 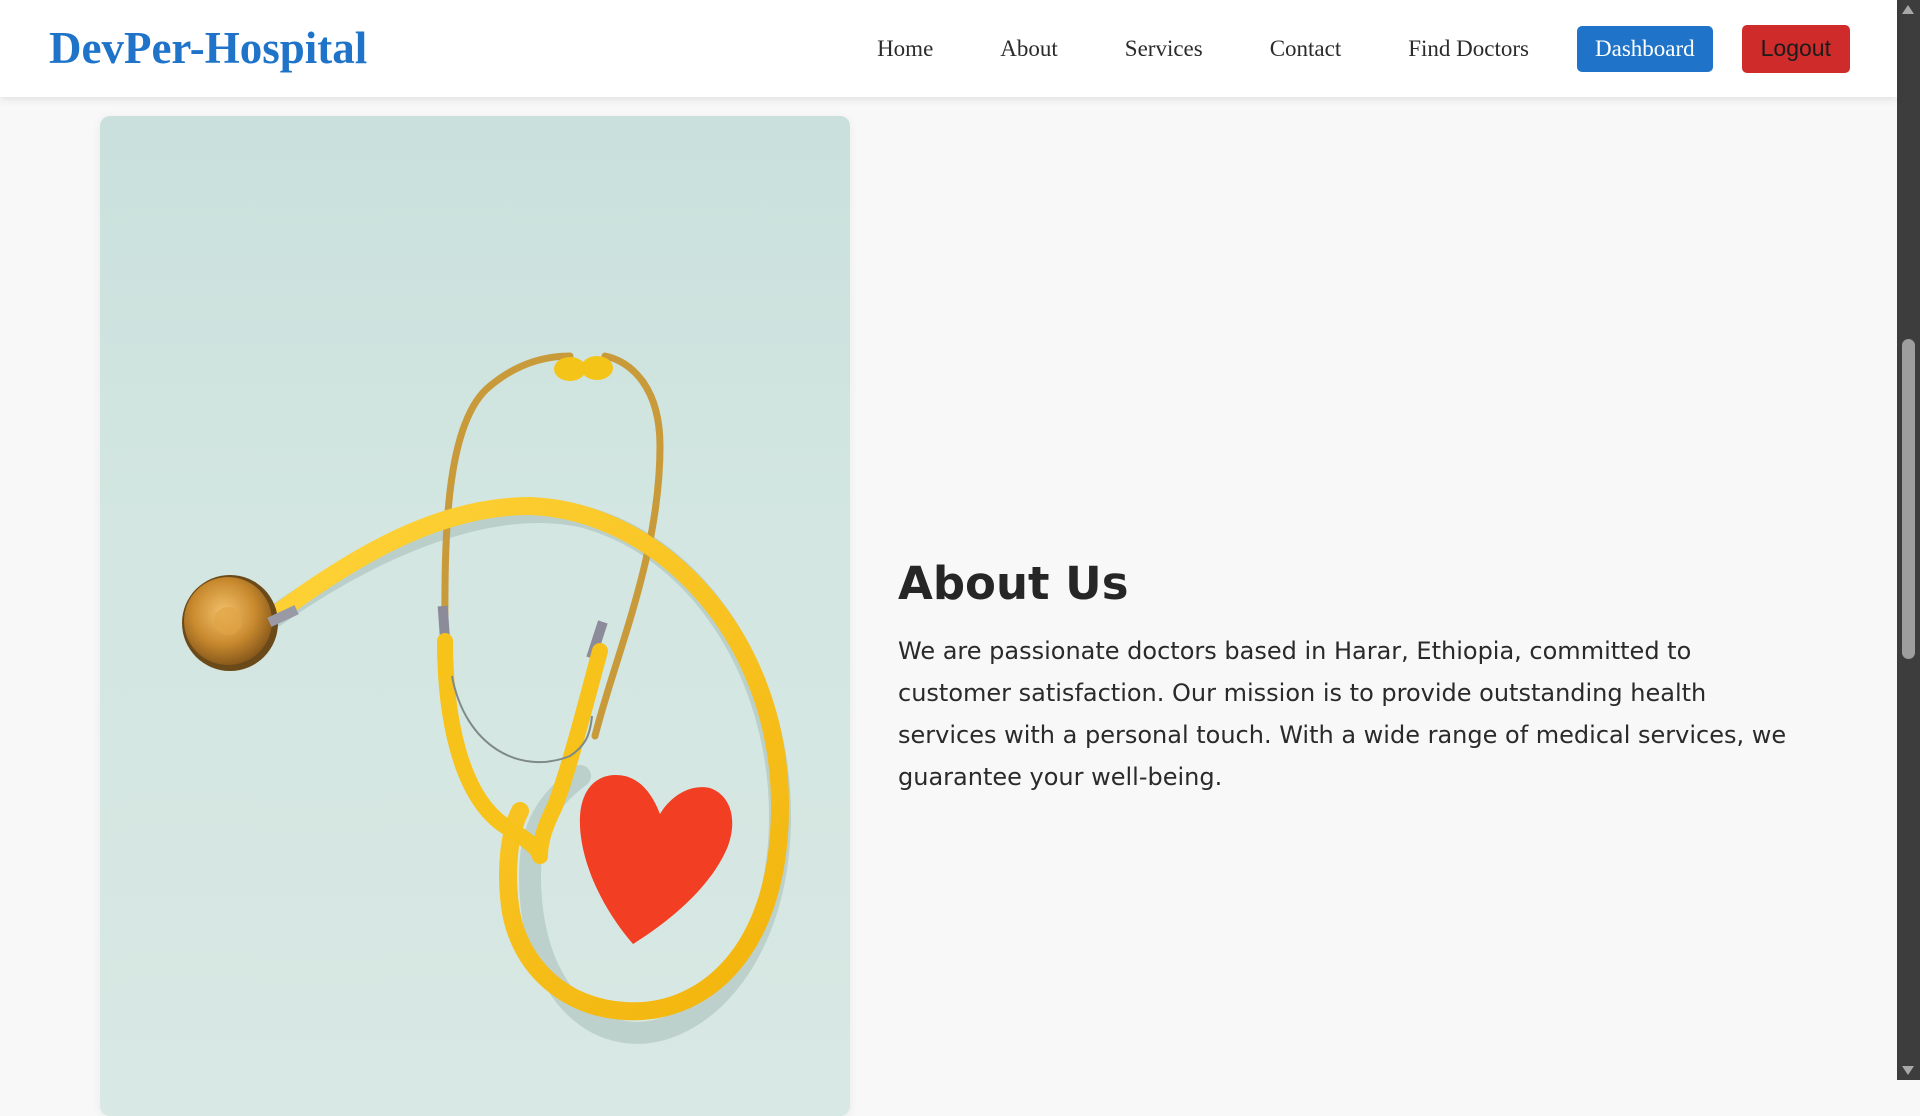 What do you see at coordinates (1013, 583) in the screenshot?
I see `about-title: About Us` at bounding box center [1013, 583].